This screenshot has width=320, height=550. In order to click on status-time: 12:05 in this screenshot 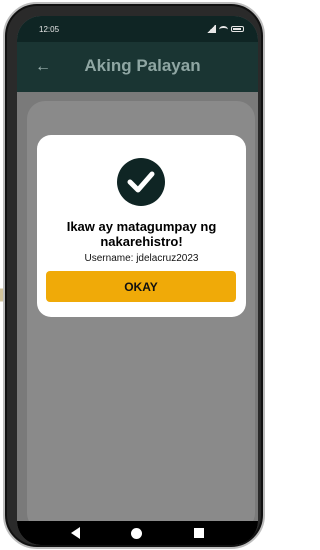, I will do `click(49, 29)`.